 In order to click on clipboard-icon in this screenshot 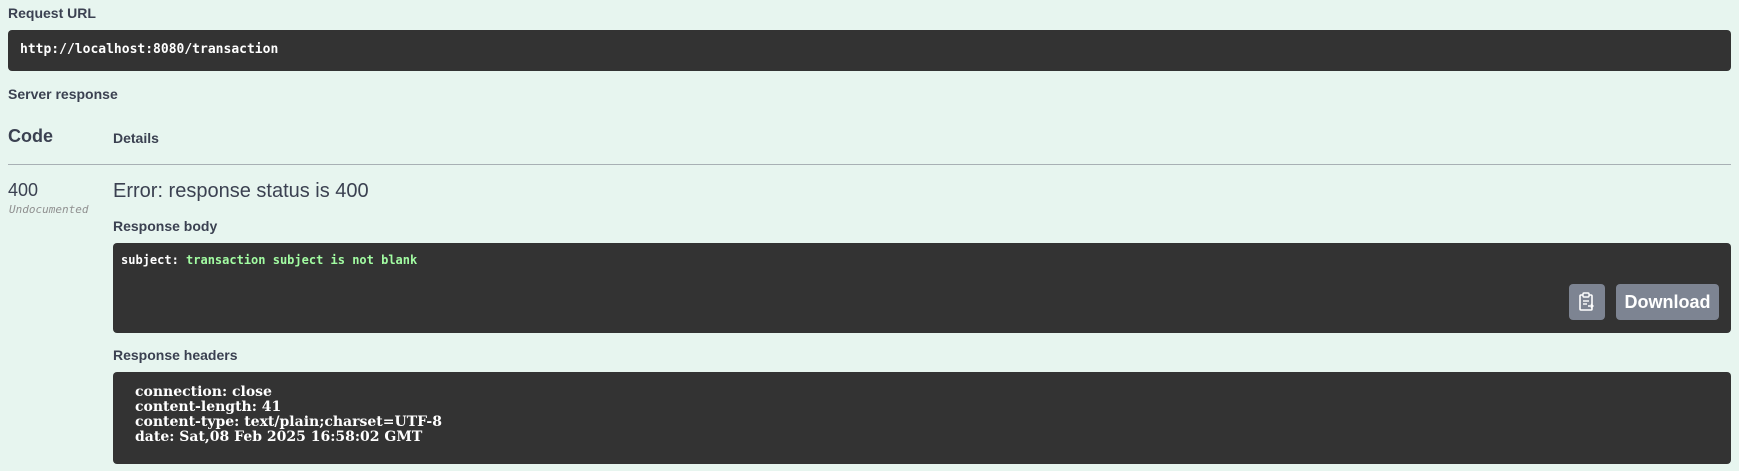, I will do `click(1586, 301)`.